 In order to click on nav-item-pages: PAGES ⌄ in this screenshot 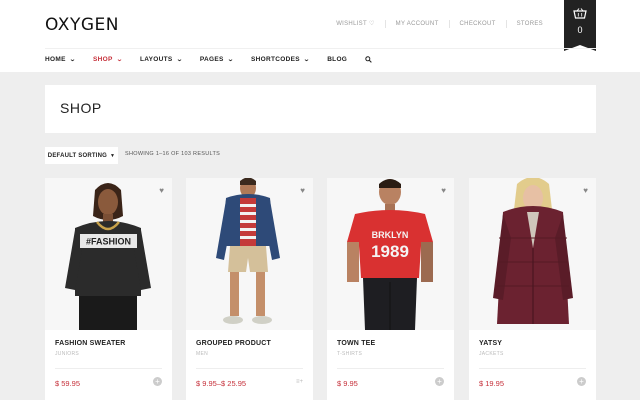, I will do `click(216, 59)`.